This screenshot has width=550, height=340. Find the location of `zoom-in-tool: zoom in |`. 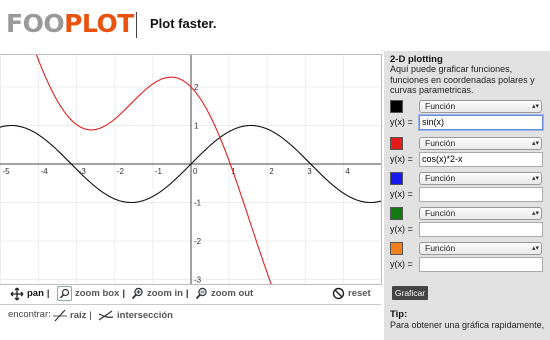

zoom-in-tool: zoom in | is located at coordinates (160, 293).